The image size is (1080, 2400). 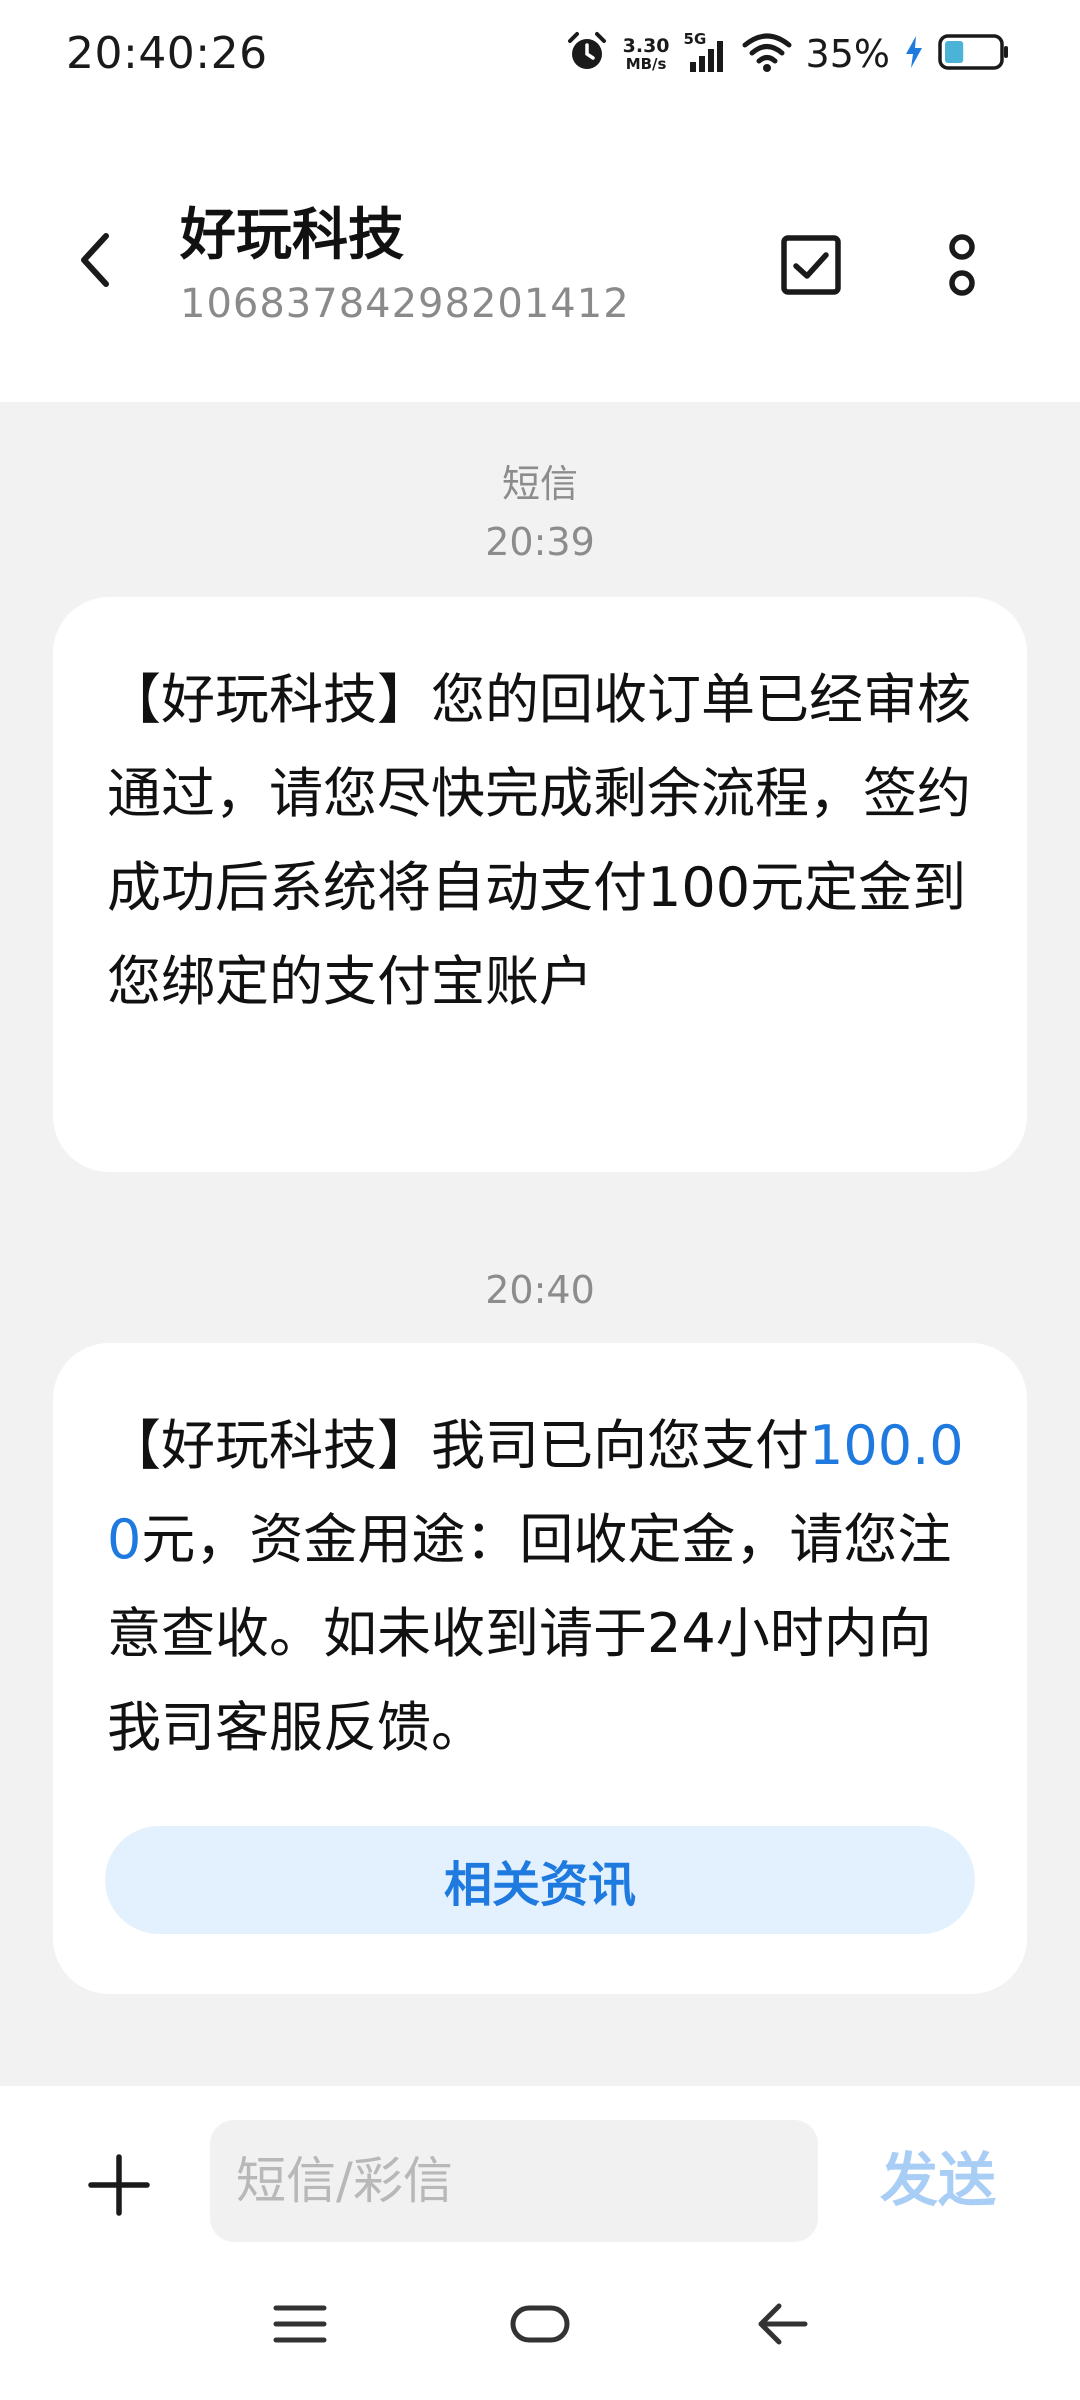 I want to click on more-options-button, so click(x=962, y=265).